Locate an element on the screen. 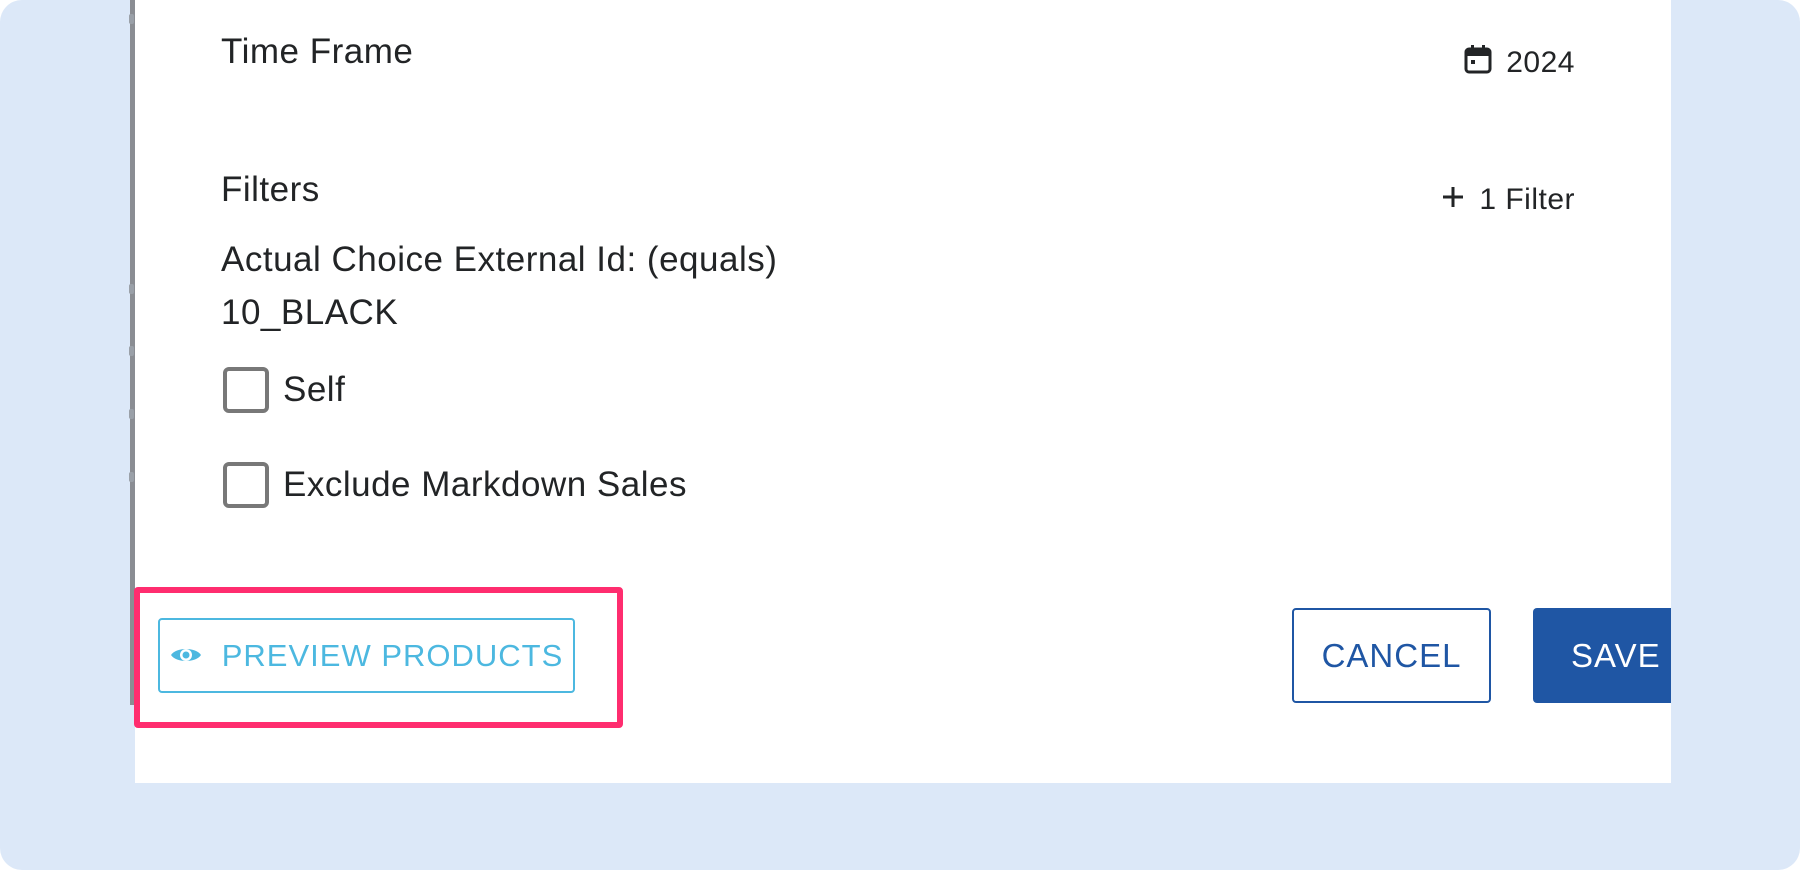 This screenshot has width=1800, height=870. exclude-markdown-checkbox is located at coordinates (246, 485).